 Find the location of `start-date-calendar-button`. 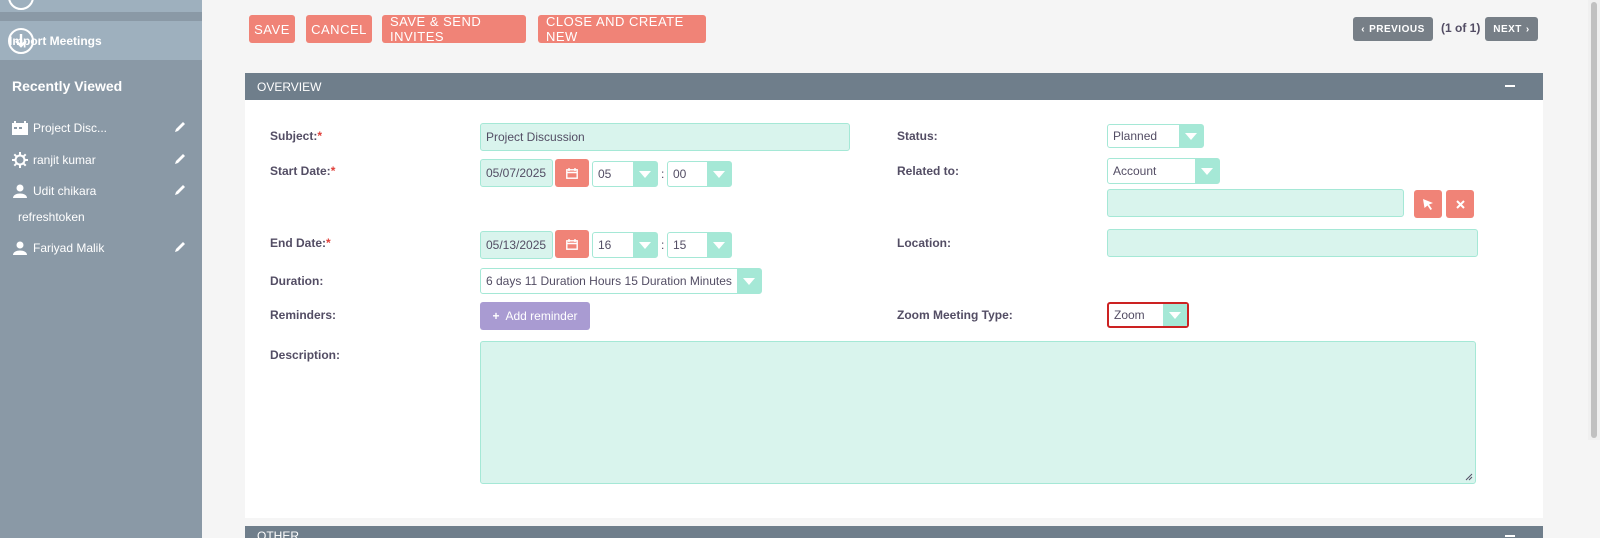

start-date-calendar-button is located at coordinates (572, 173).